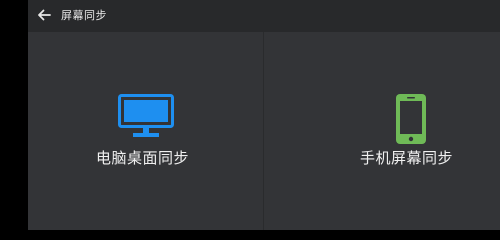 The height and width of the screenshot is (240, 500). I want to click on arrow-left-icon, so click(44, 15).